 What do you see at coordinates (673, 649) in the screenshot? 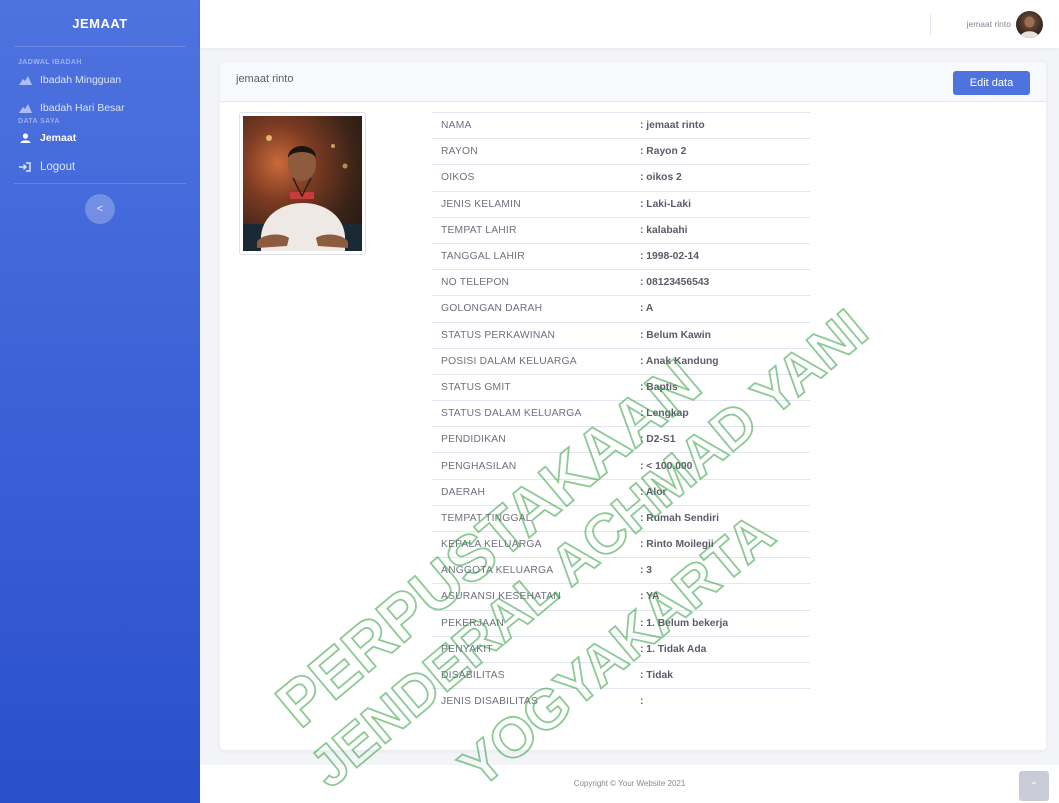
I see `detail-value: : 1. Tidak Ada` at bounding box center [673, 649].